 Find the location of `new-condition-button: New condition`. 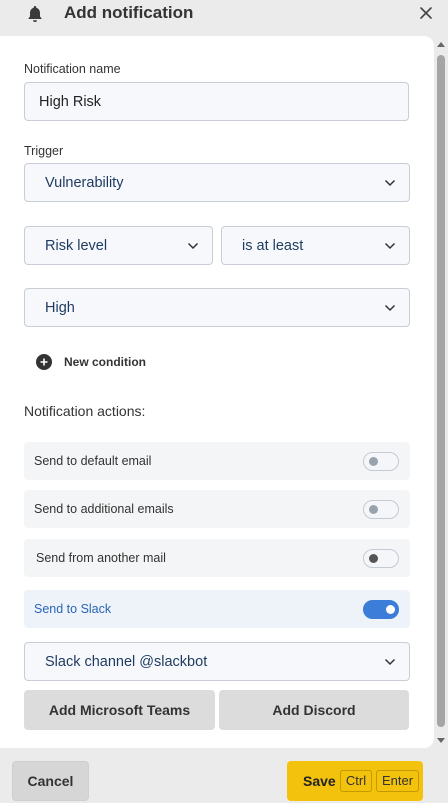

new-condition-button: New condition is located at coordinates (96, 362).